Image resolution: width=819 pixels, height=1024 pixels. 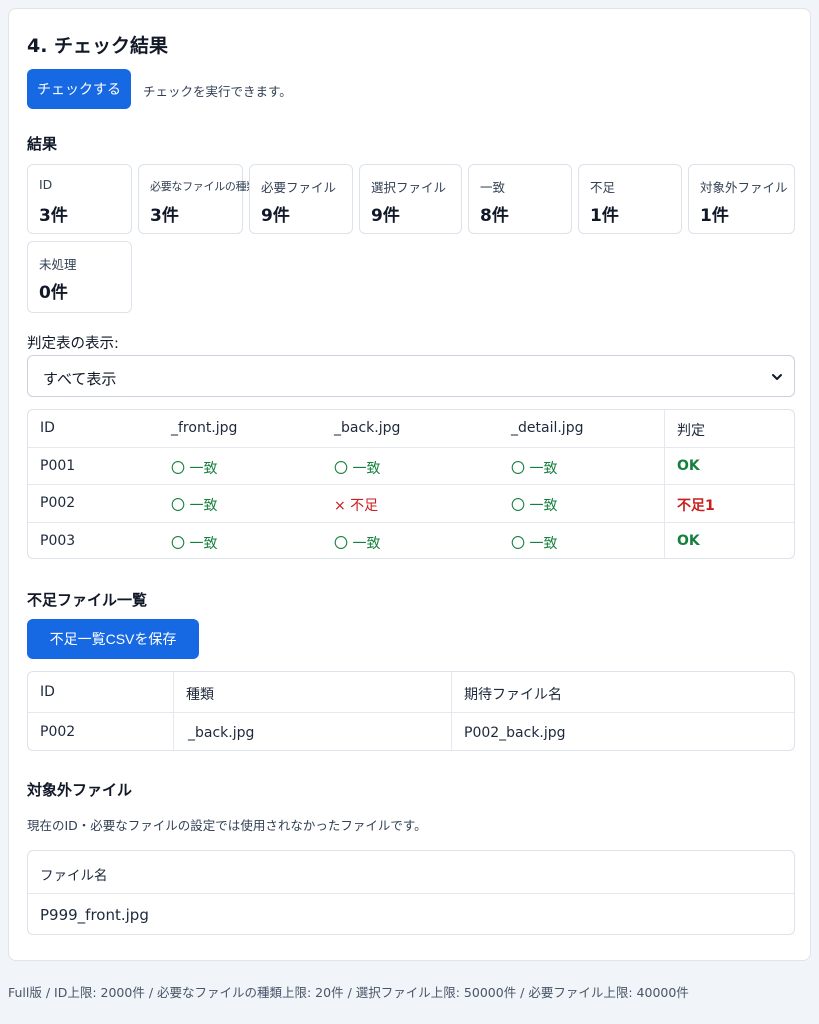 What do you see at coordinates (204, 428) in the screenshot?
I see `header-front: _front.jpg` at bounding box center [204, 428].